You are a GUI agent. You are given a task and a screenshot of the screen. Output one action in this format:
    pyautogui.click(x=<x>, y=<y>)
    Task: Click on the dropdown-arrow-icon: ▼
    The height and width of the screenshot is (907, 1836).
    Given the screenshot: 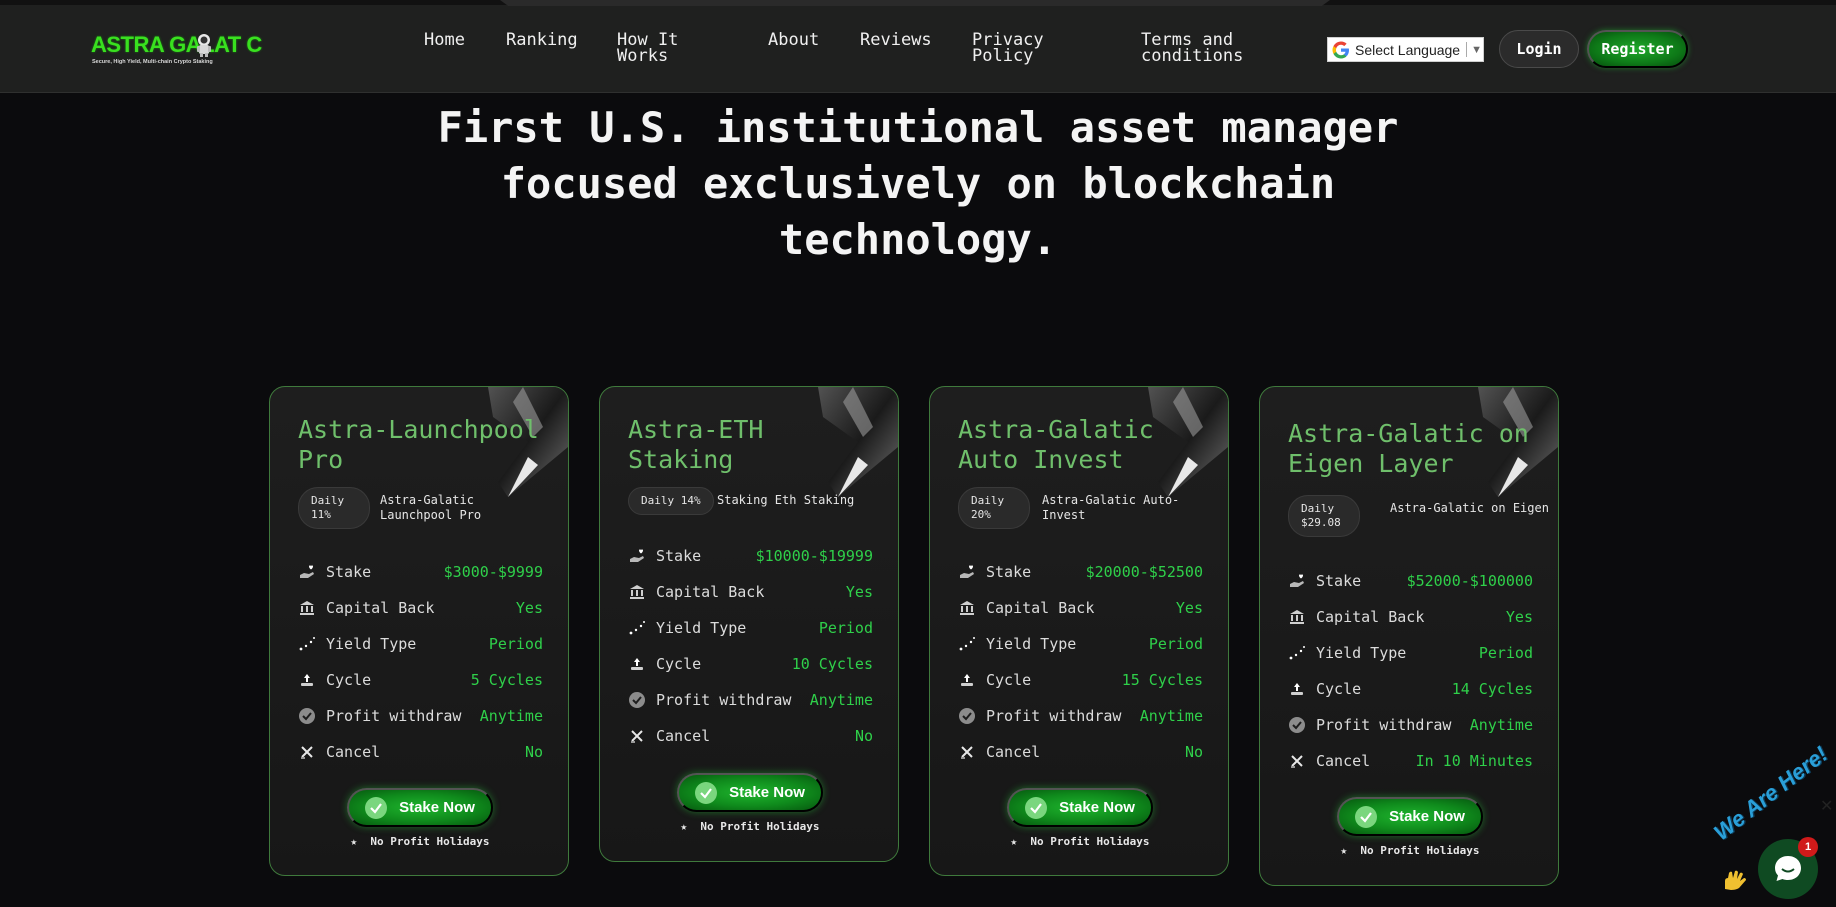 What is the action you would take?
    pyautogui.click(x=1476, y=49)
    